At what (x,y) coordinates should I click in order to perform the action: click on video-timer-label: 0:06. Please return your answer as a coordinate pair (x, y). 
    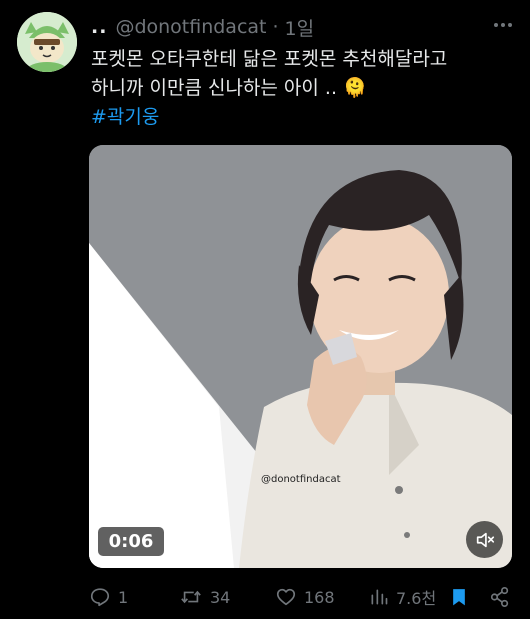
    Looking at the image, I should click on (131, 541).